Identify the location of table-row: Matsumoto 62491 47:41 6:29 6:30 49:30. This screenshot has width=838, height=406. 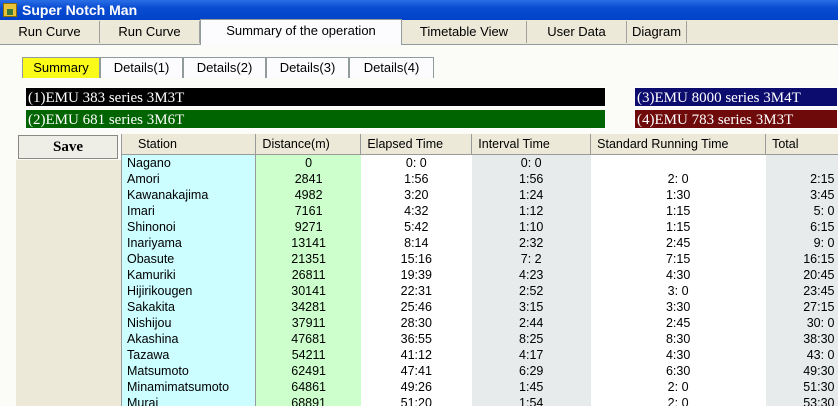
(480, 371).